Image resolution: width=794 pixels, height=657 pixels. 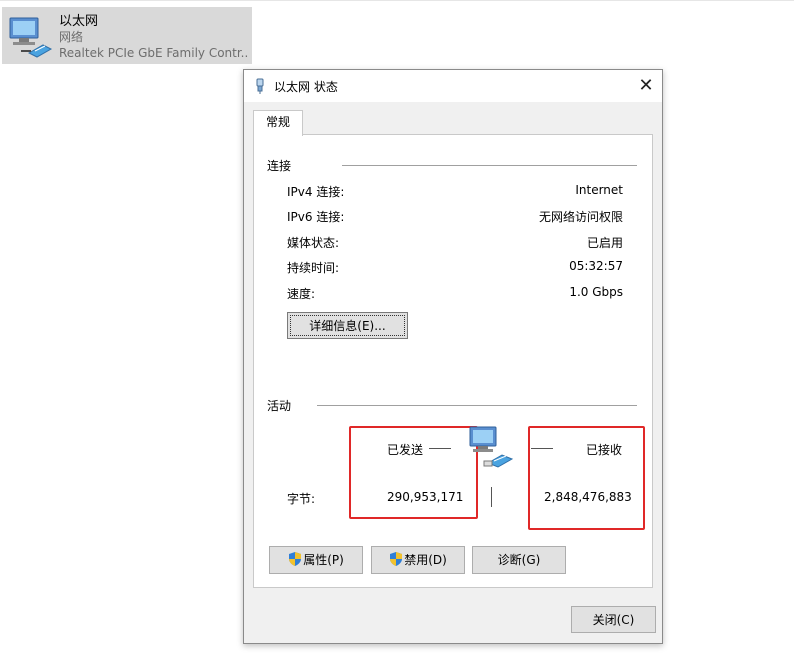 What do you see at coordinates (413, 472) in the screenshot?
I see `sent-highlight-box` at bounding box center [413, 472].